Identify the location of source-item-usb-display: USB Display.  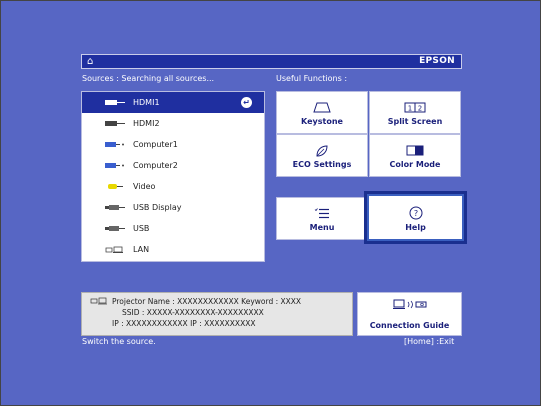
(173, 207).